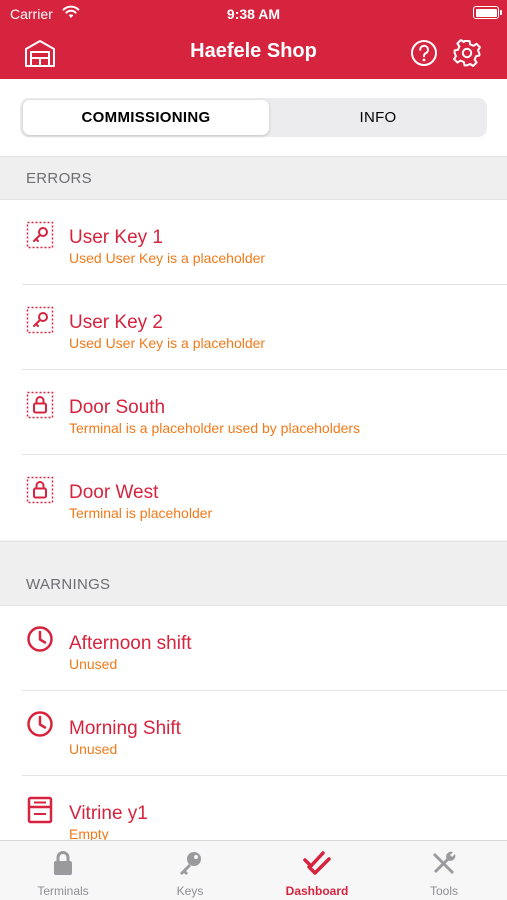  I want to click on segment-commissioning: COMMISSIONING, so click(146, 117).